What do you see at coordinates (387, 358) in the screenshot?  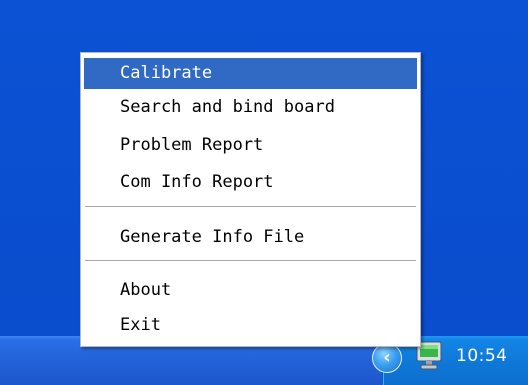 I see `show-hidden-icons-chevron-icon: ‹` at bounding box center [387, 358].